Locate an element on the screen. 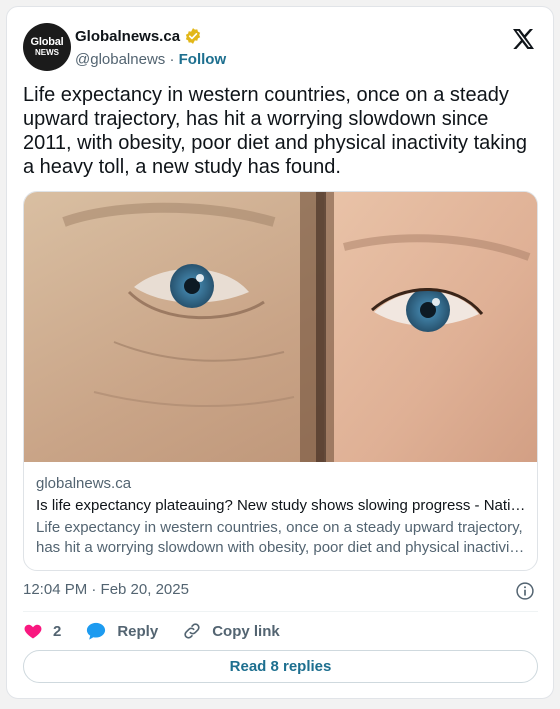 The image size is (560, 709). reply-button: Reply is located at coordinates (121, 631).